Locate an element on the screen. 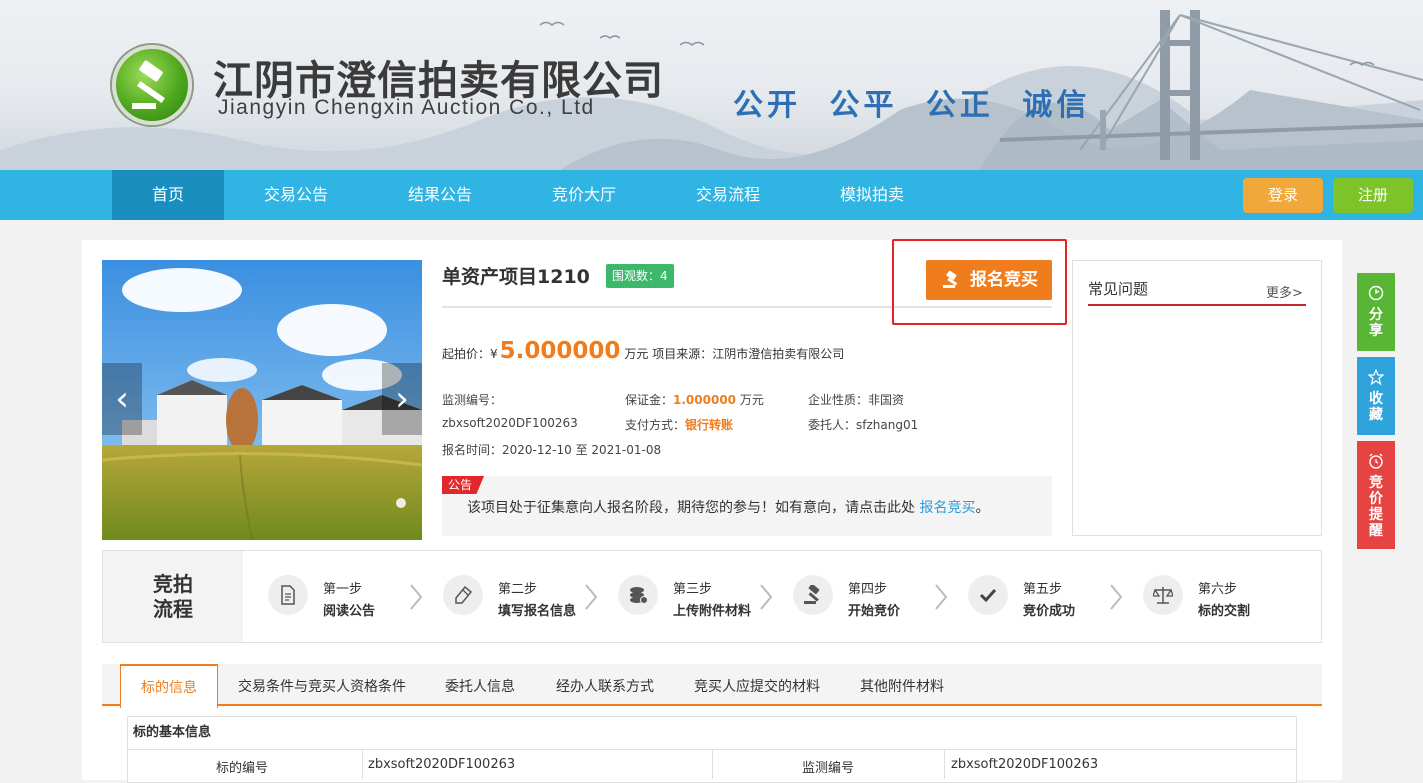  document-icon is located at coordinates (288, 595).